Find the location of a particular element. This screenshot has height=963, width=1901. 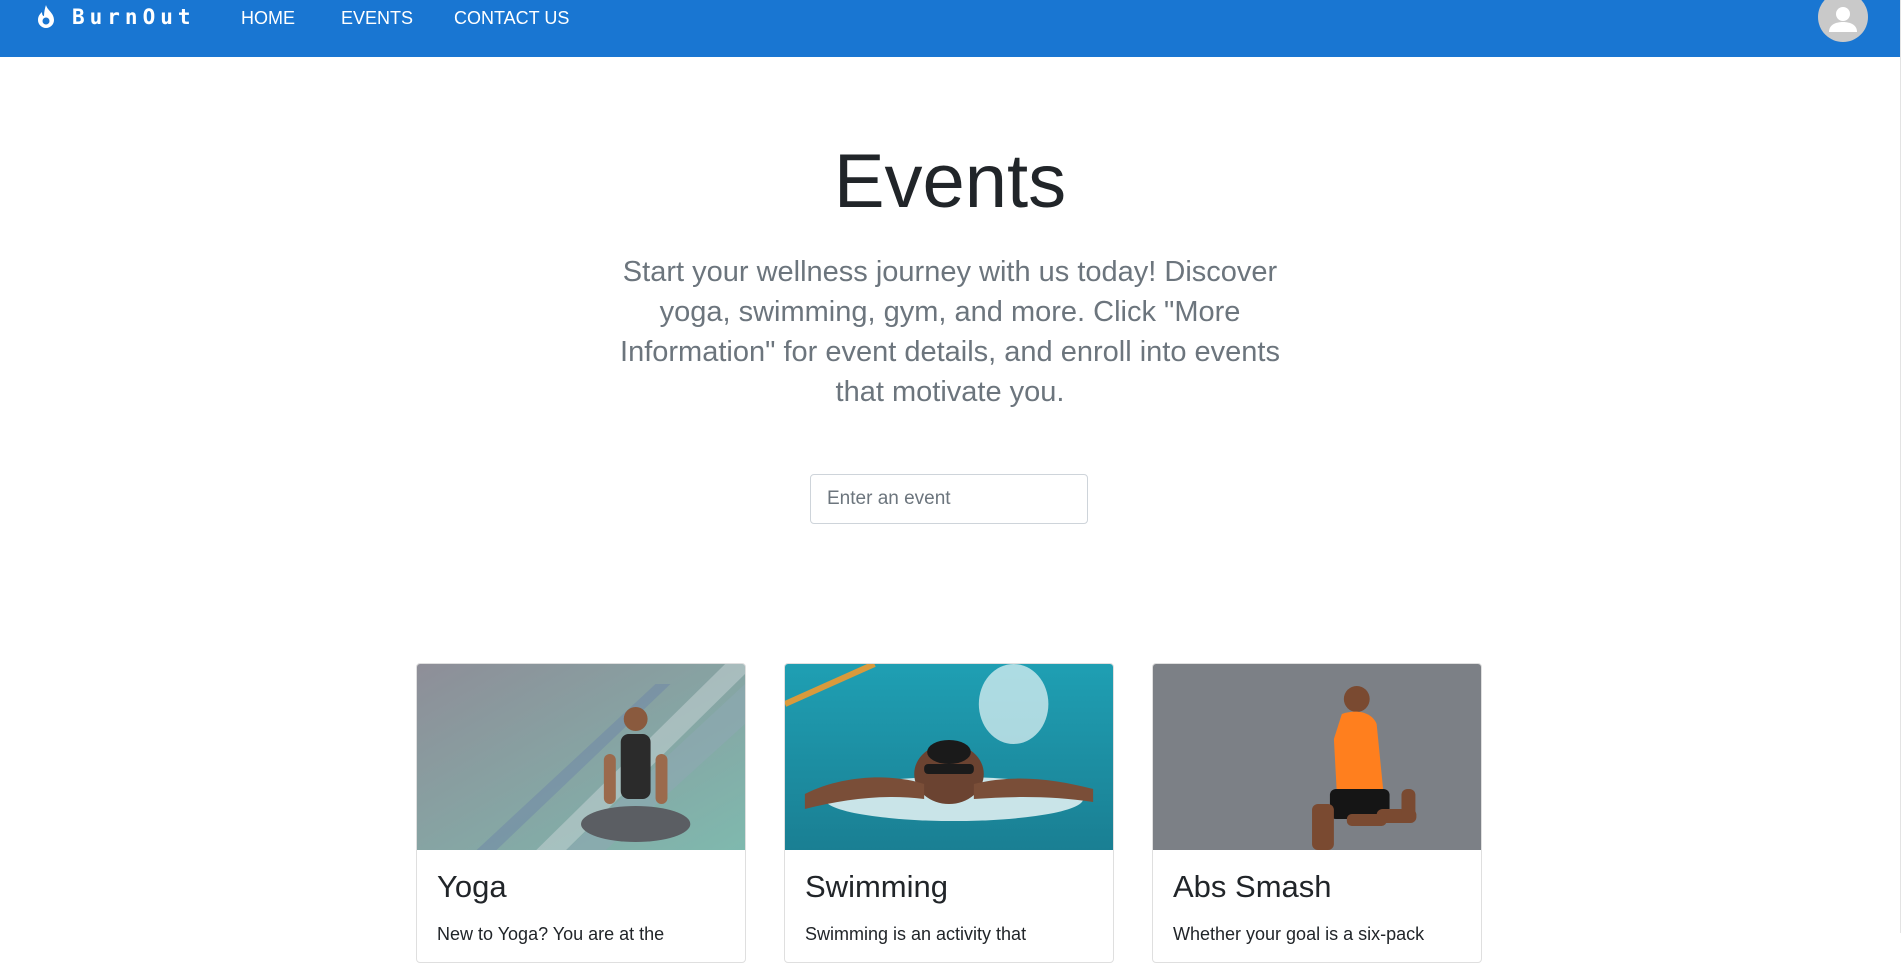

yoga-photo is located at coordinates (581, 757).